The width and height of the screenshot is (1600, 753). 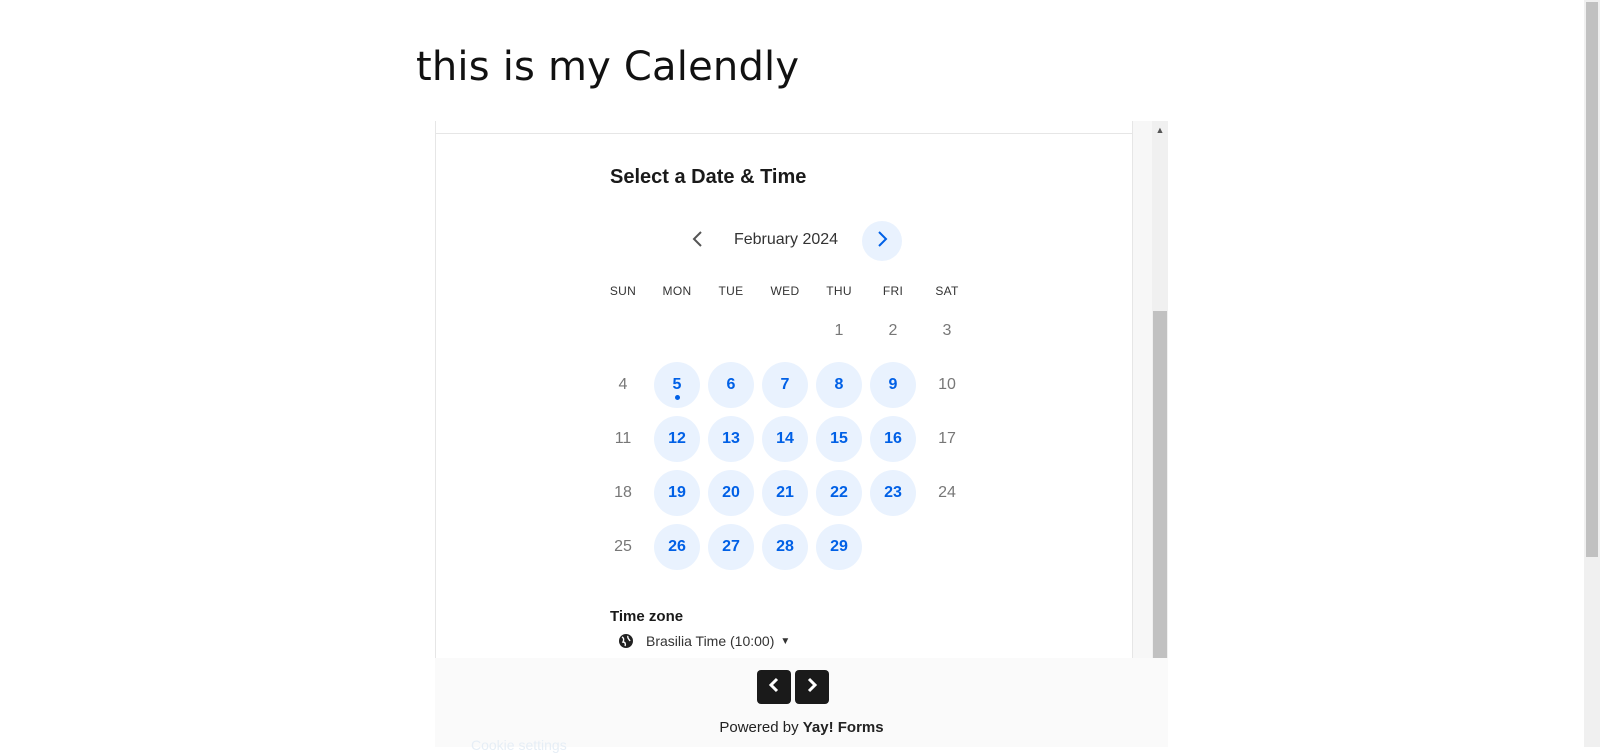 I want to click on day-label: 10, so click(x=947, y=385).